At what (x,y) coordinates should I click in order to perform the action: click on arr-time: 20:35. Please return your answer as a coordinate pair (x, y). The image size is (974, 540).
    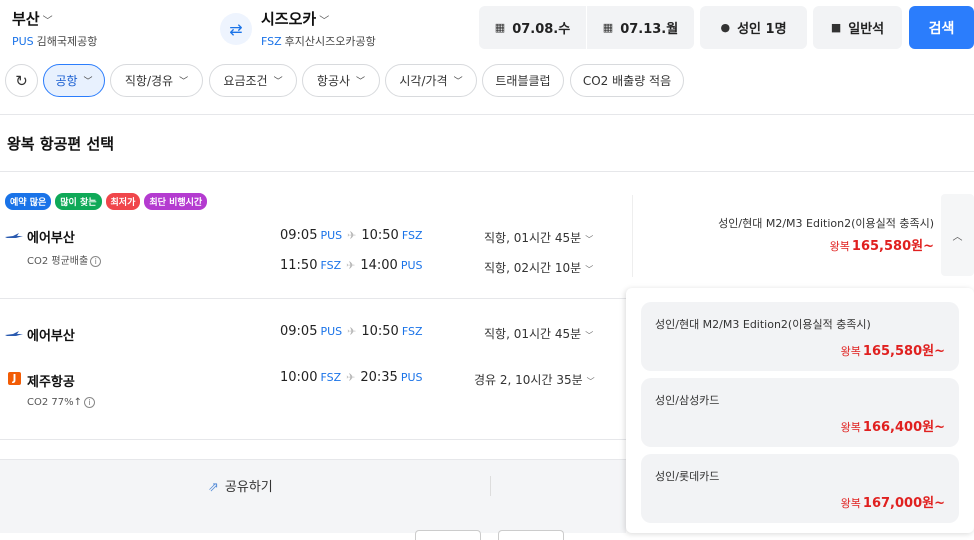
    Looking at the image, I should click on (379, 377).